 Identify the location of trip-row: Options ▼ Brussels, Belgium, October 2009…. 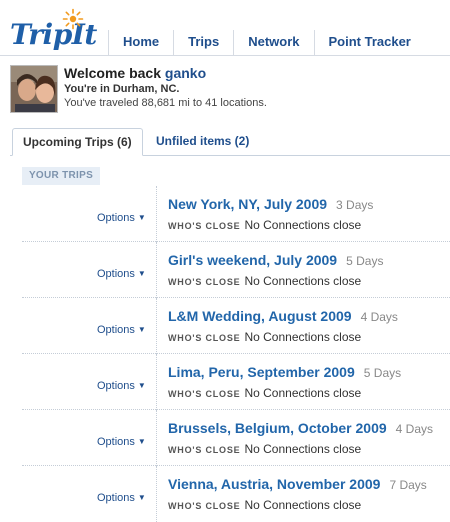
(236, 438).